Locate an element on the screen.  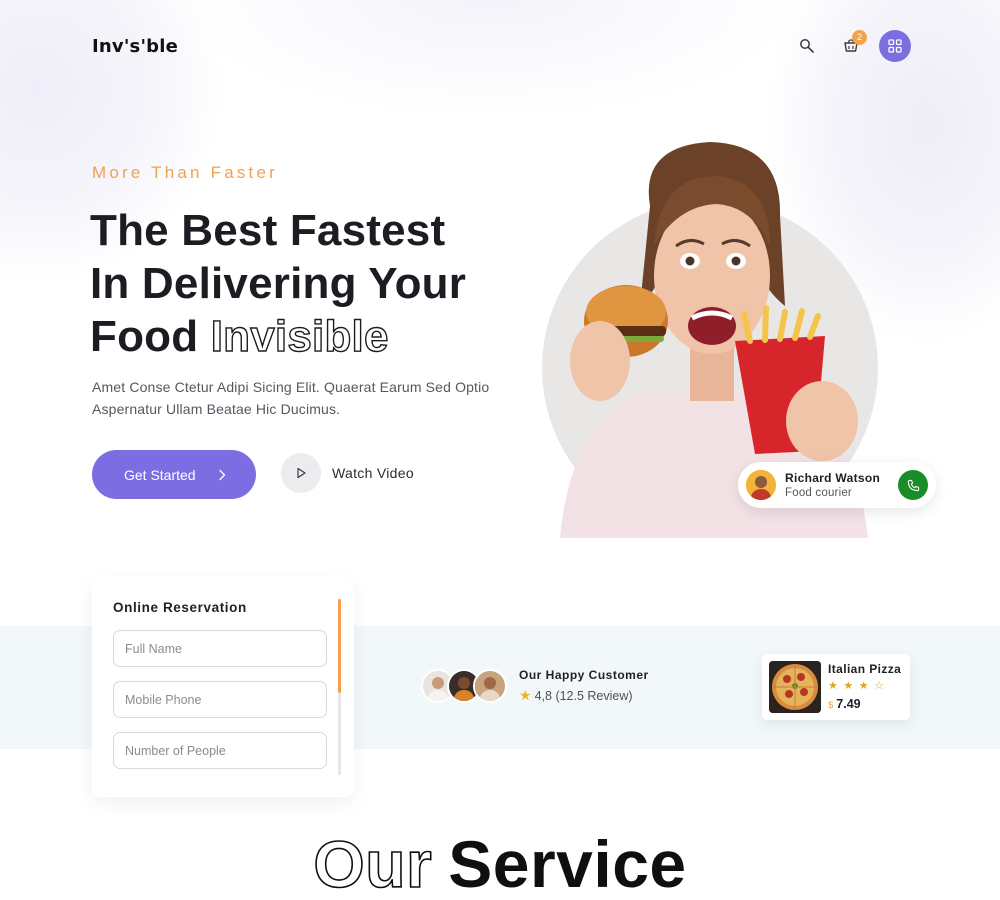
pizza-image is located at coordinates (795, 687).